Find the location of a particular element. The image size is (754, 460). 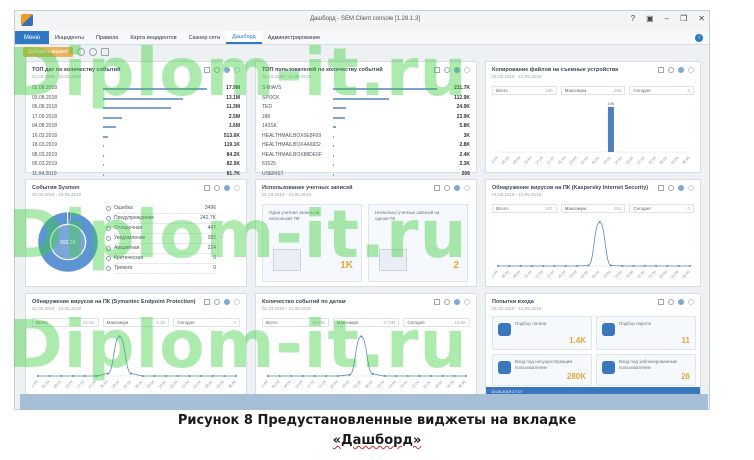

card-login-guess: Подбор логина 1.4K is located at coordinates (542, 333).